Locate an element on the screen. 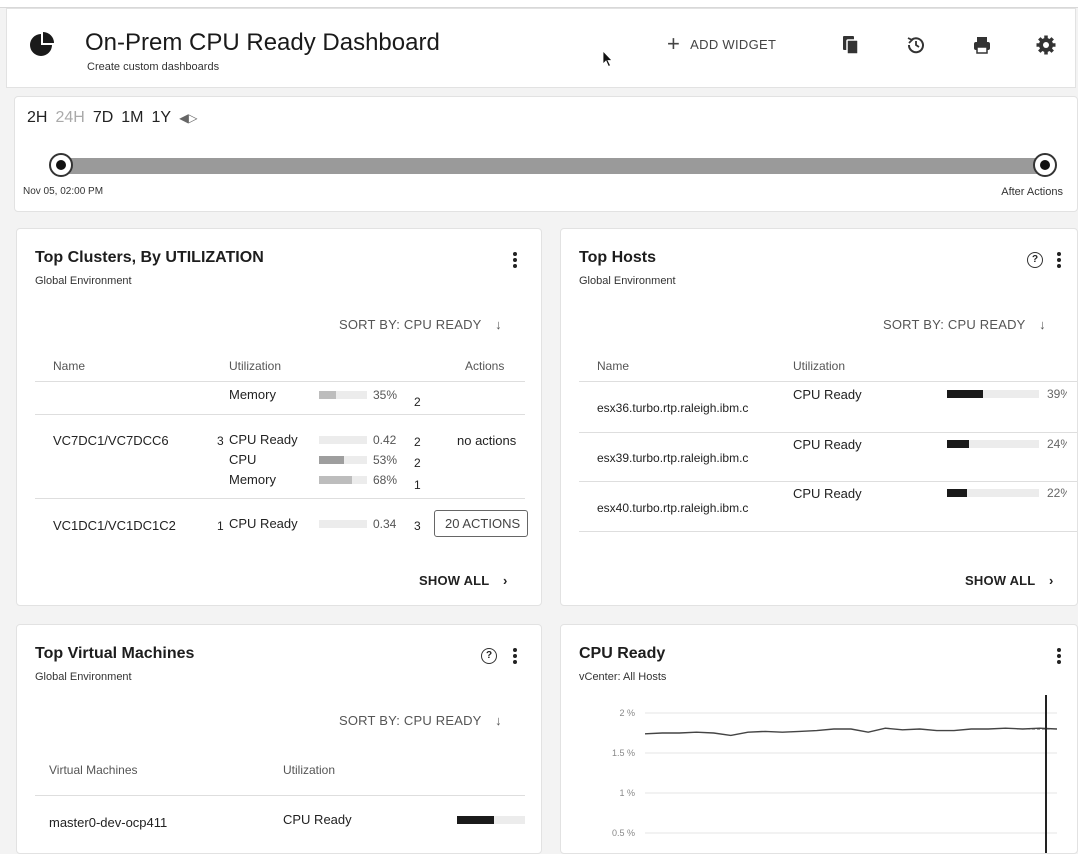 This screenshot has width=1078, height=854. time-range-selector: 2H 24H 7D 1M 1Y ◀▷ is located at coordinates (112, 118).